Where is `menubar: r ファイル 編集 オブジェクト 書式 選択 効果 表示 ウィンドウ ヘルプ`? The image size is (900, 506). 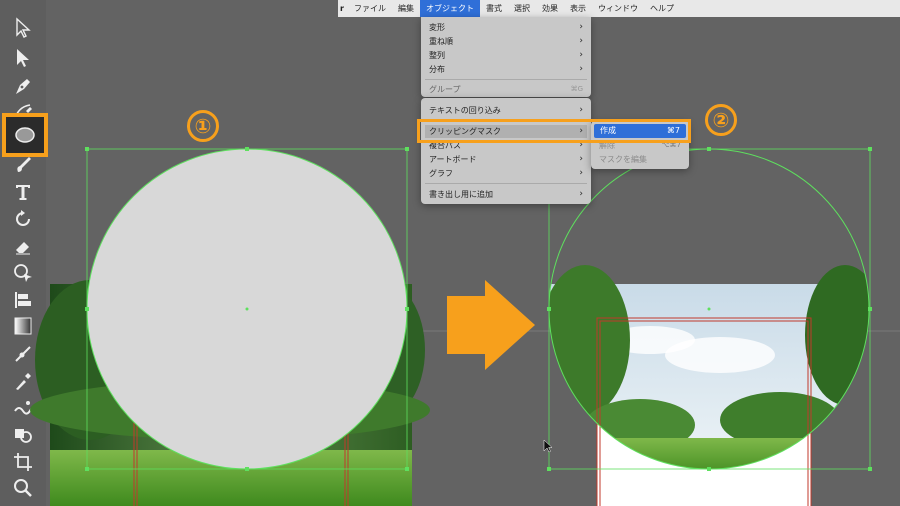
menubar: r ファイル 編集 オブジェクト 書式 選択 効果 表示 ウィンドウ ヘルプ is located at coordinates (619, 8).